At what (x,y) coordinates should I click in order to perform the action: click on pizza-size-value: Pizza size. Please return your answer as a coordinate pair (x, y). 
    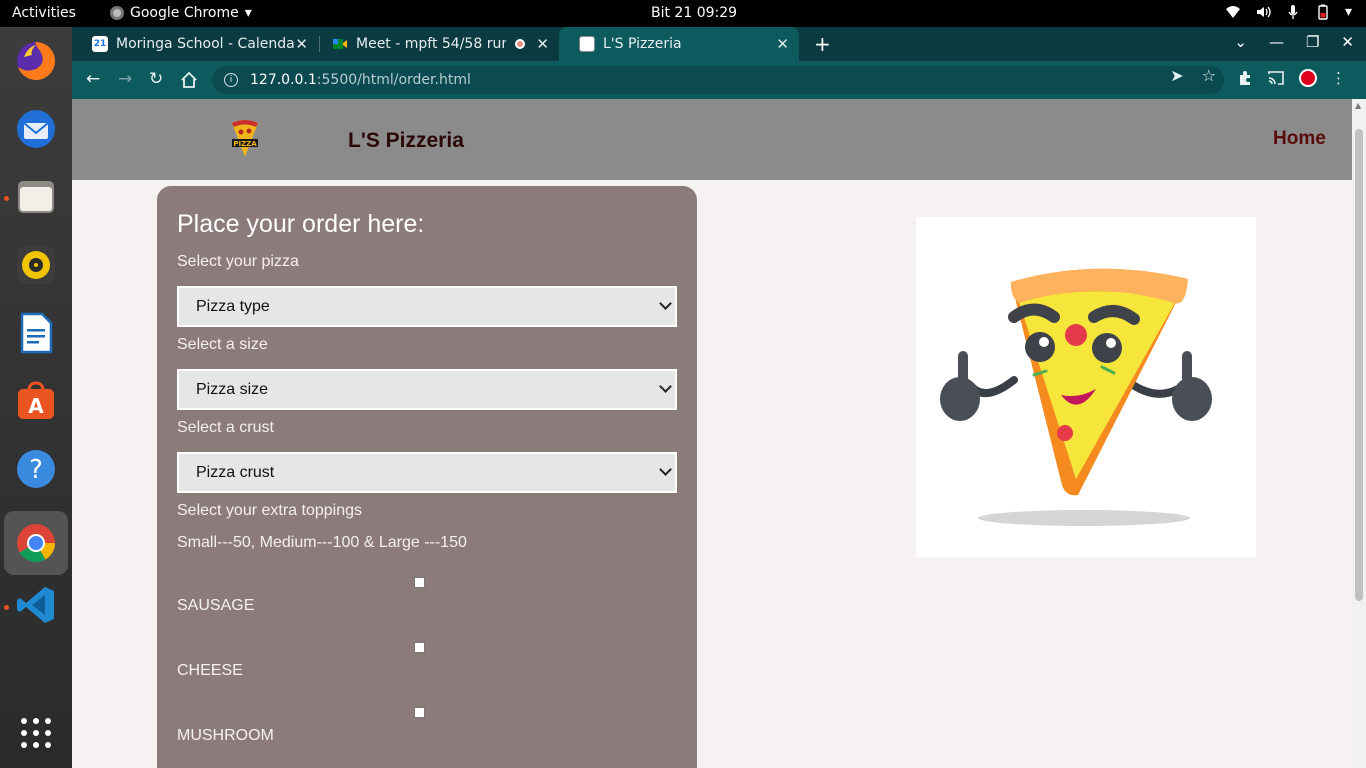
    Looking at the image, I should click on (232, 389).